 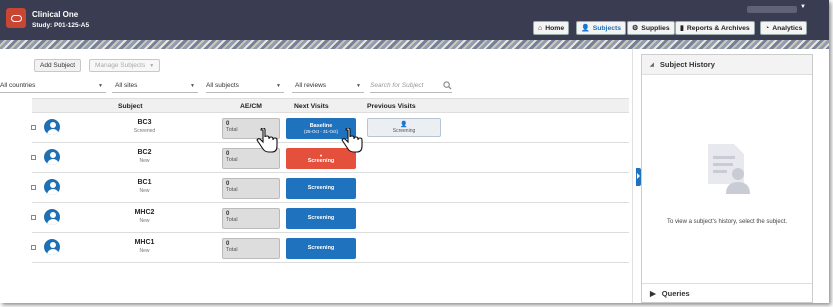 What do you see at coordinates (718, 28) in the screenshot?
I see `nav-reports-label: Reports & Archives` at bounding box center [718, 28].